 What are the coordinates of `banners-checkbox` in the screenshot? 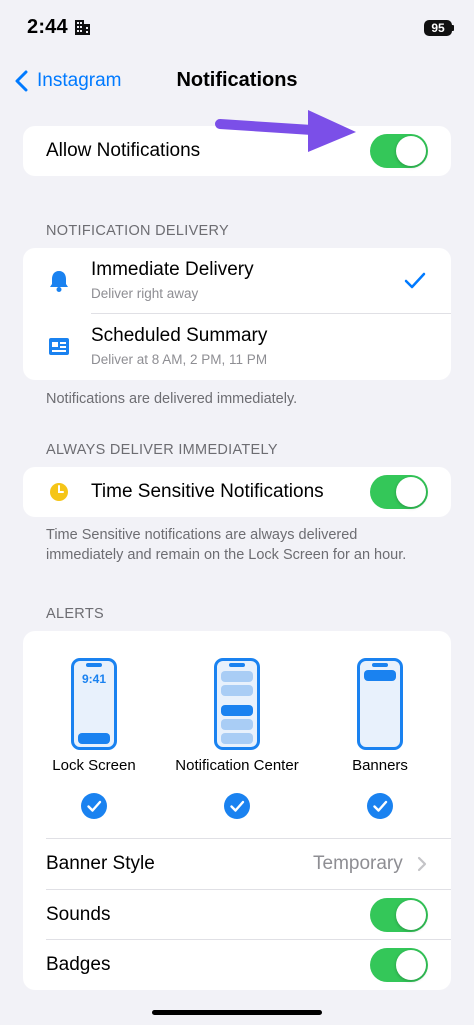 It's located at (380, 806).